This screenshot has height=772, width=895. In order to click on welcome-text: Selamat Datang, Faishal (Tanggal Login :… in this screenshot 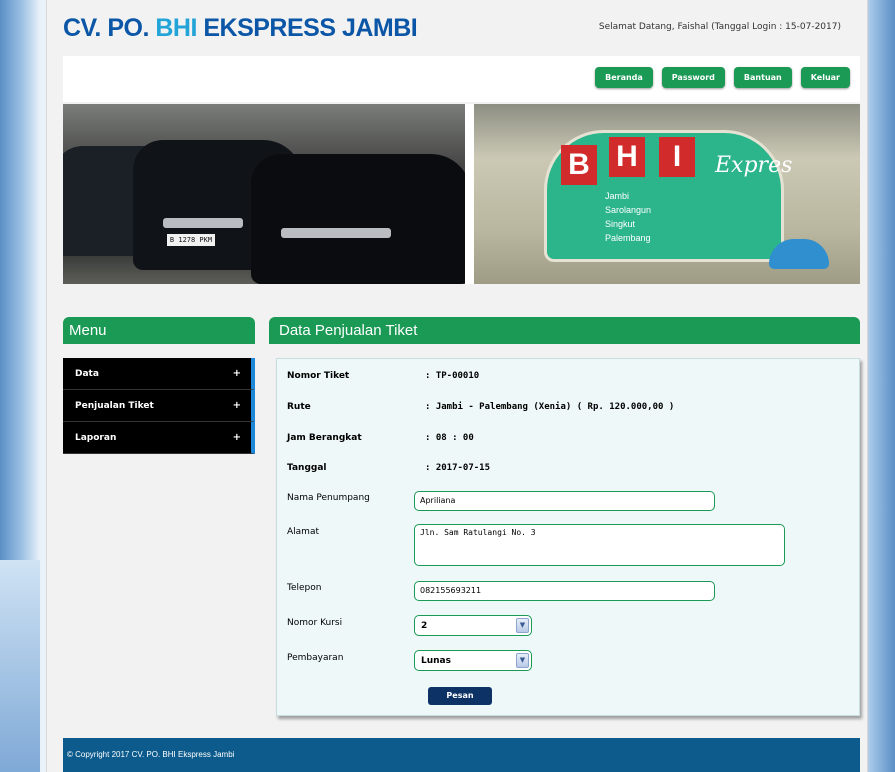, I will do `click(719, 27)`.